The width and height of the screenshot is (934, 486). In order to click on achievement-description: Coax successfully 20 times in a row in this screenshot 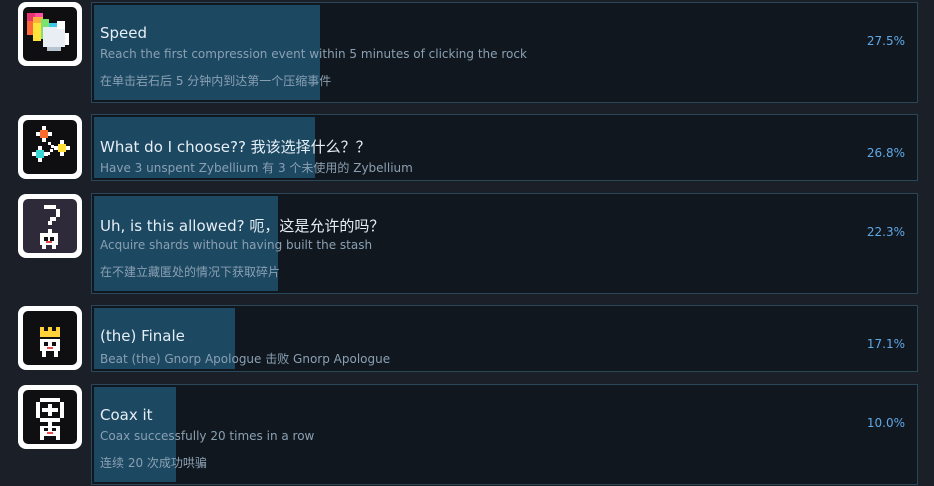, I will do `click(207, 436)`.